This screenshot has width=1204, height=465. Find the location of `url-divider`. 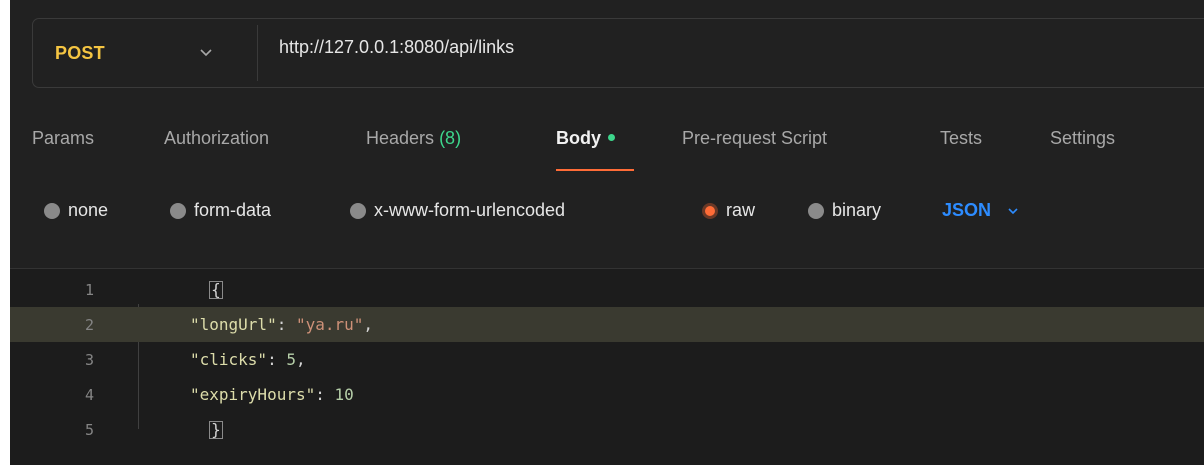

url-divider is located at coordinates (257, 53).